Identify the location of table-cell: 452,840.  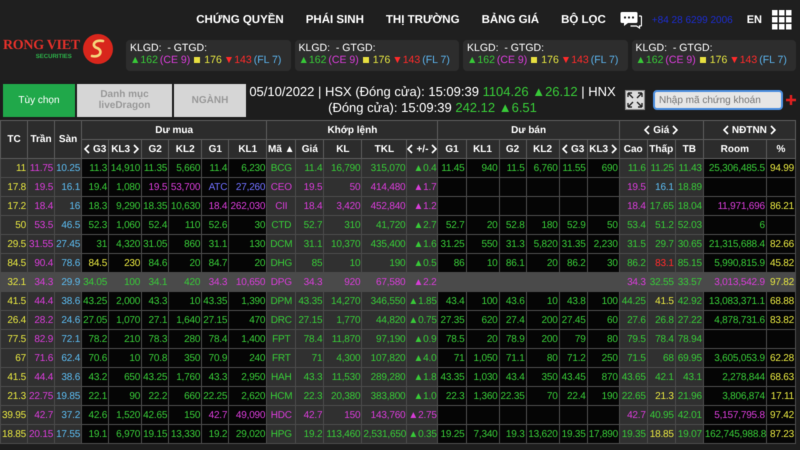
(384, 206).